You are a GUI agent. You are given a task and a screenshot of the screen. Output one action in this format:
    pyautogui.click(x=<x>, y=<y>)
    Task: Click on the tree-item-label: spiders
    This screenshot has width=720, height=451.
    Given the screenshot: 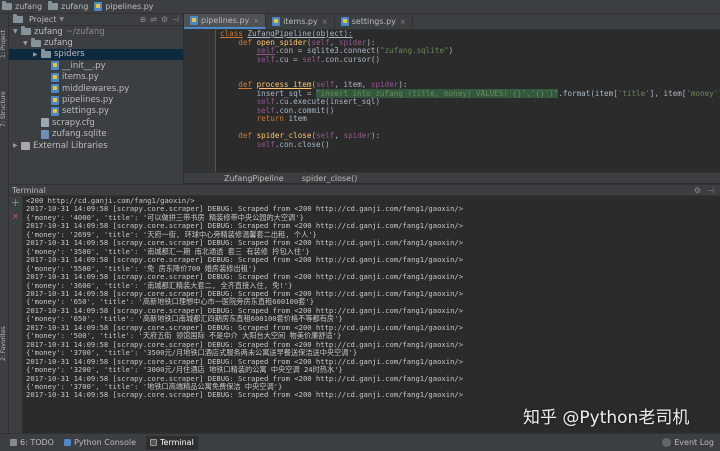 What is the action you would take?
    pyautogui.click(x=69, y=54)
    